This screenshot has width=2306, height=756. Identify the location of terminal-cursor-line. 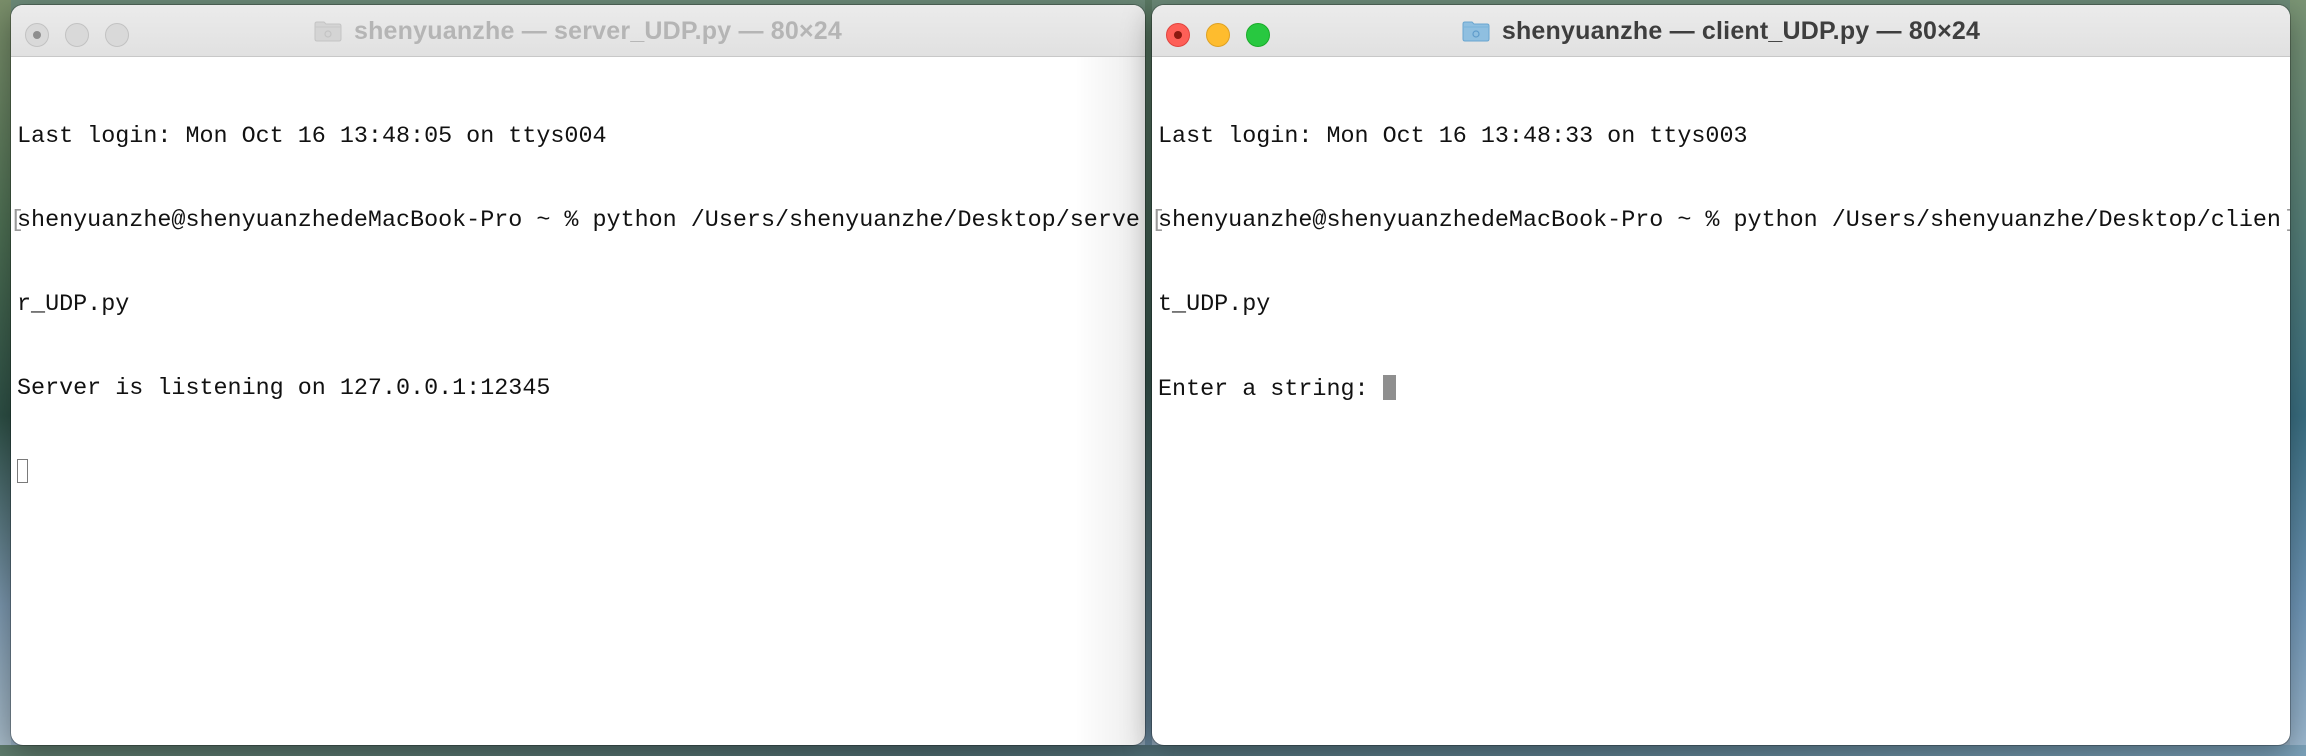
(578, 473).